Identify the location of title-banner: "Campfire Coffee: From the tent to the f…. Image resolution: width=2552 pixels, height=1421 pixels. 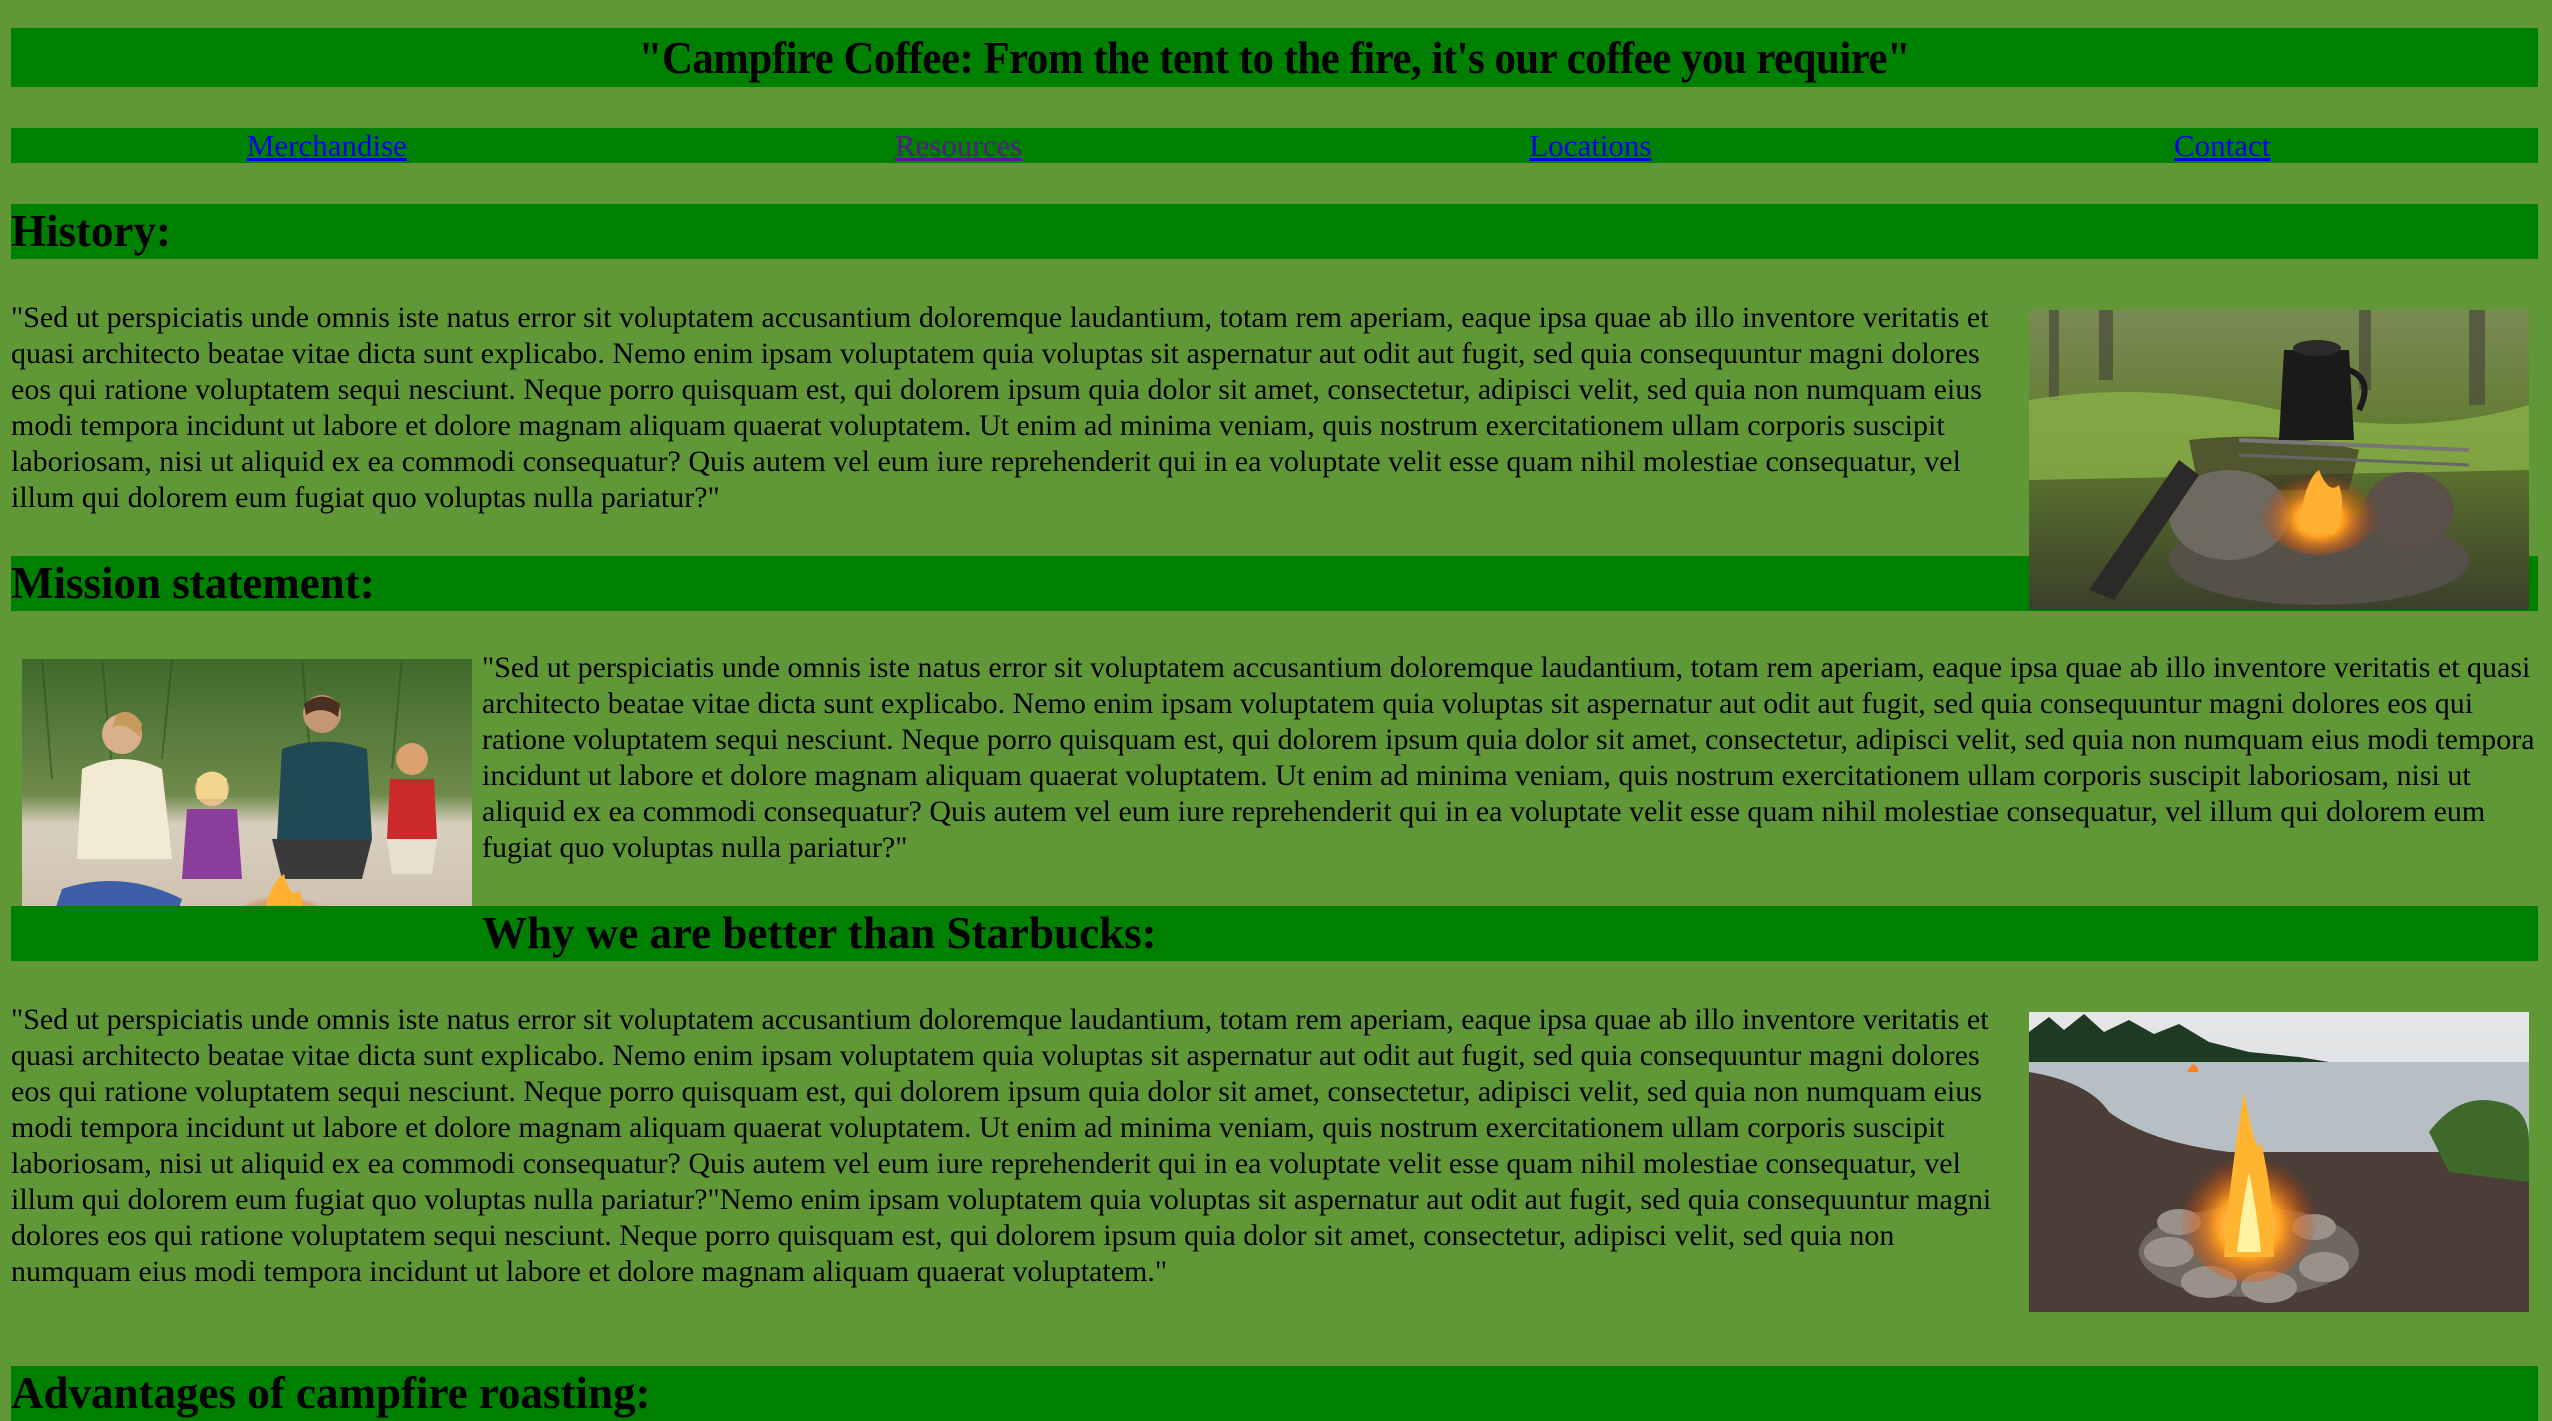
(1274, 57).